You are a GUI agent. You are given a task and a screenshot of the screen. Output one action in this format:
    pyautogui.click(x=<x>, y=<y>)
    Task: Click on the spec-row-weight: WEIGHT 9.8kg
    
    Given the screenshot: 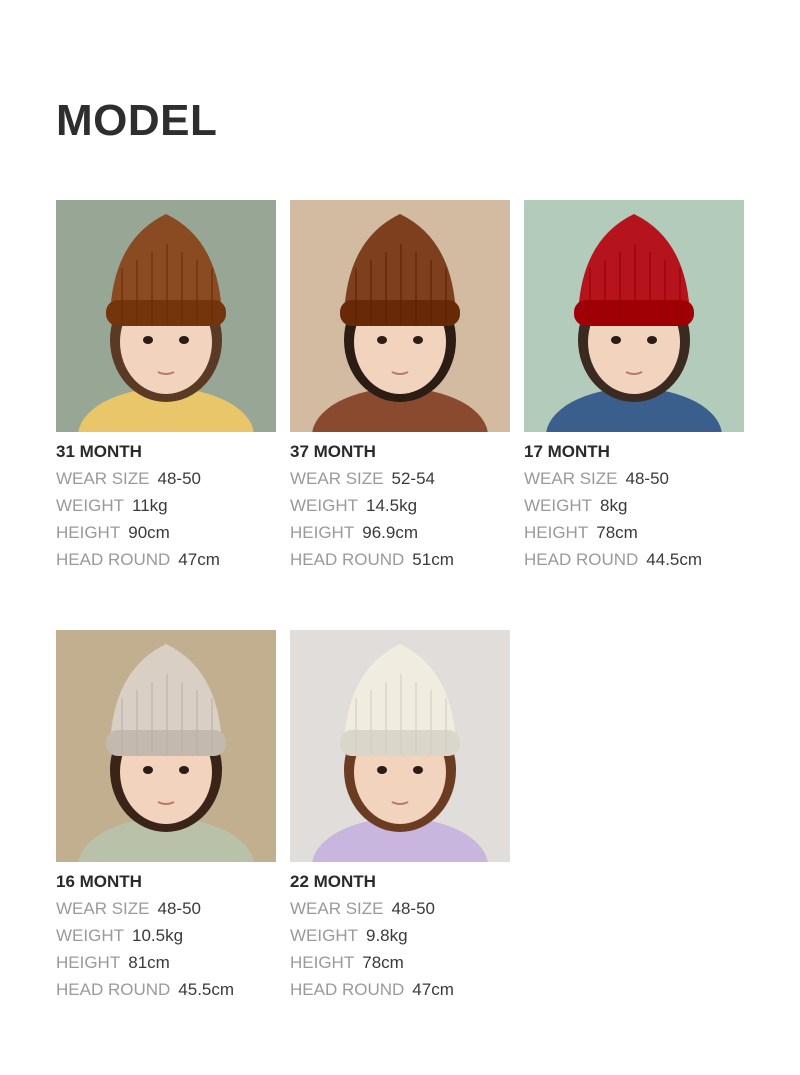 What is the action you would take?
    pyautogui.click(x=400, y=936)
    